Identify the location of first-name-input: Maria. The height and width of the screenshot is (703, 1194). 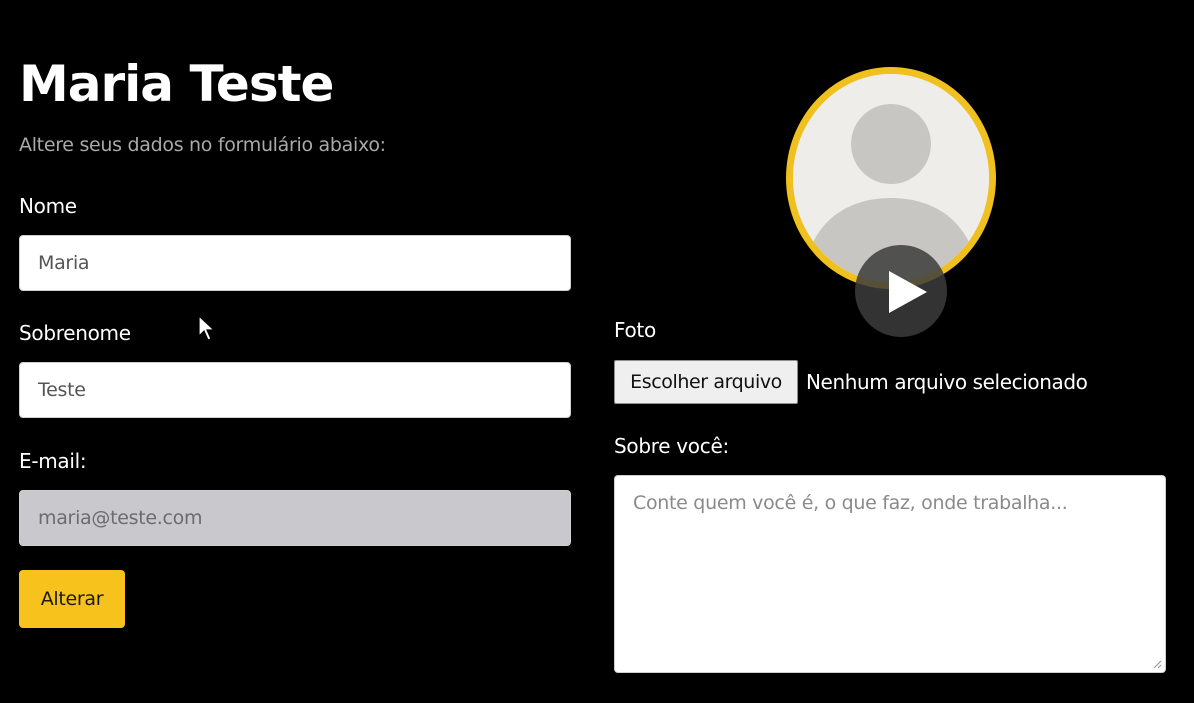
(295, 263).